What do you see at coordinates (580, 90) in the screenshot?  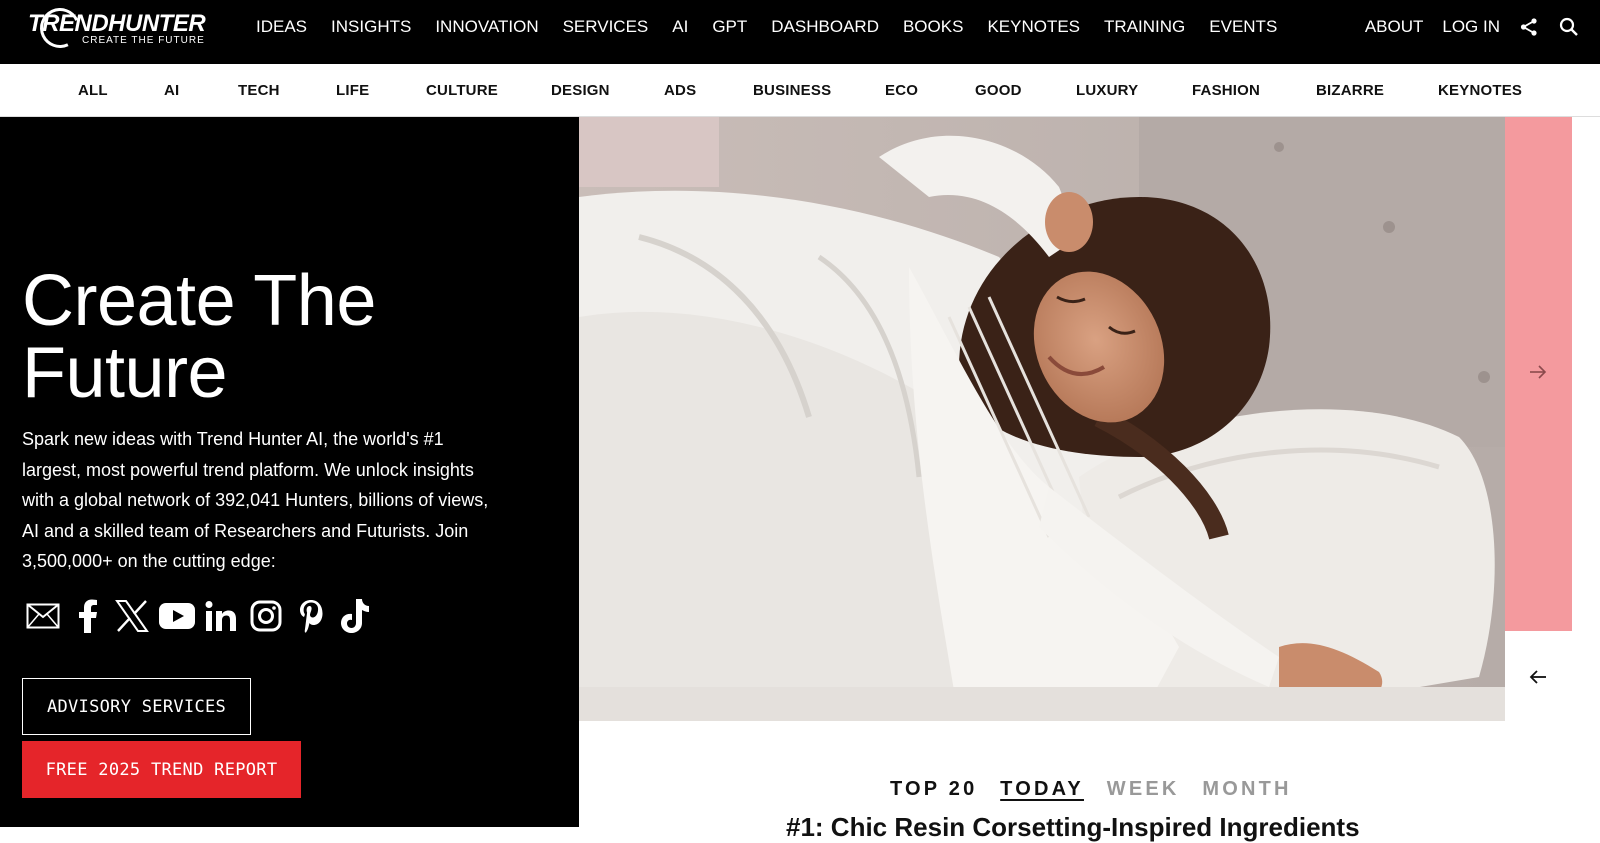 I see `category-design: DESIGN` at bounding box center [580, 90].